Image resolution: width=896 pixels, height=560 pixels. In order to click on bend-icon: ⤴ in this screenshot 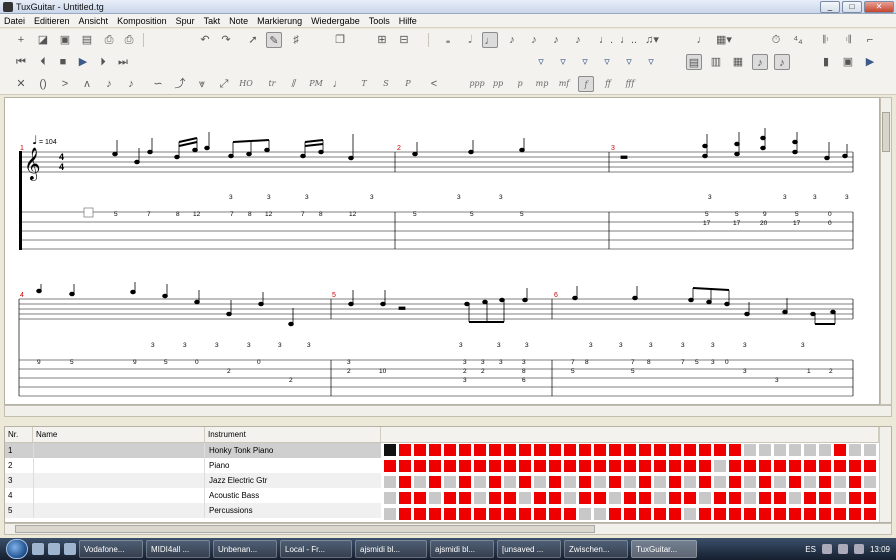, I will do `click(180, 84)`.